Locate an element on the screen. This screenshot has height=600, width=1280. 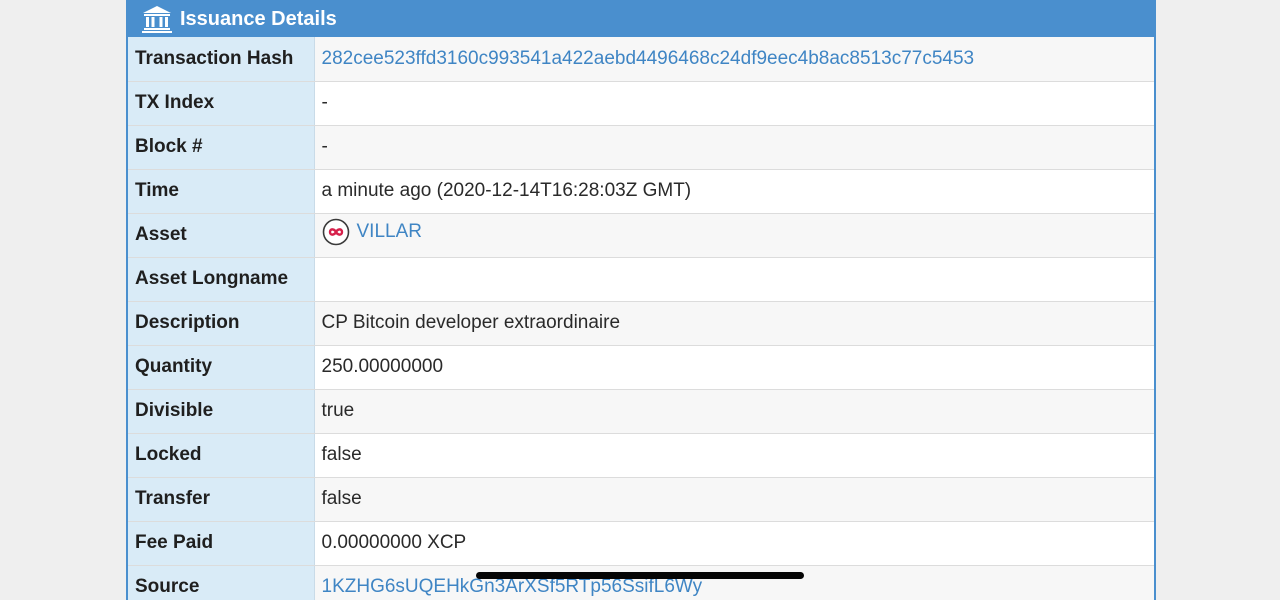
locked-value: false is located at coordinates (734, 455).